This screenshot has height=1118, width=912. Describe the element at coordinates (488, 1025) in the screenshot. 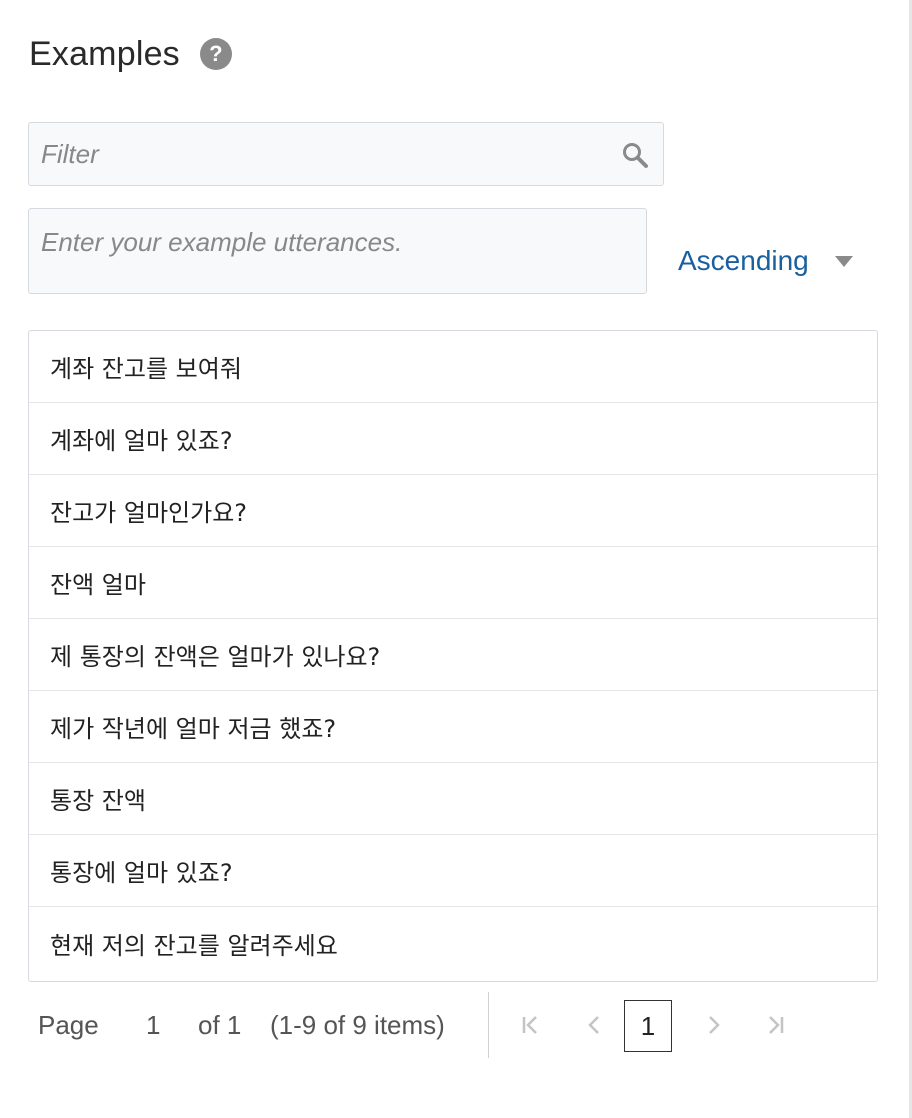

I see `pager-divider` at that location.